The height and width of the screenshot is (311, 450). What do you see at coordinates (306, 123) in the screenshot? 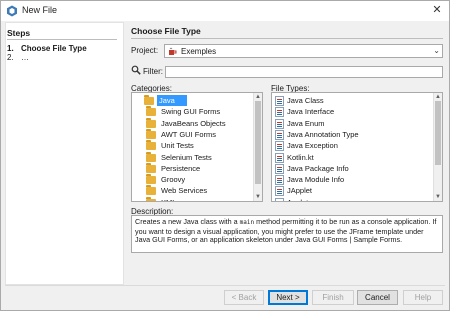
I see `filetype-item-label: Java Enum` at bounding box center [306, 123].